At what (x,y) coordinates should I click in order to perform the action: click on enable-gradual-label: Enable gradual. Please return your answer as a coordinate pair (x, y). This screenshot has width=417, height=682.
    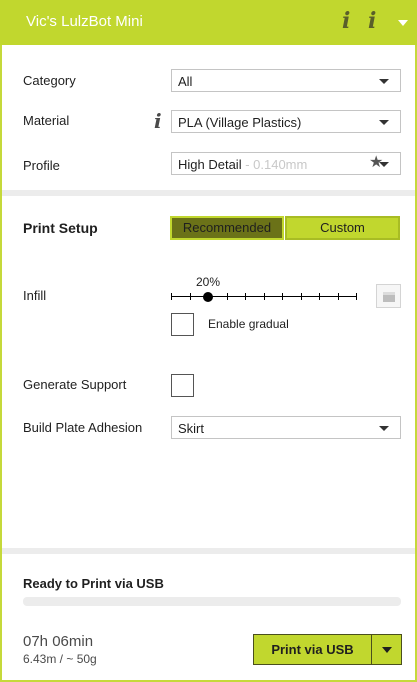
    Looking at the image, I should click on (248, 324).